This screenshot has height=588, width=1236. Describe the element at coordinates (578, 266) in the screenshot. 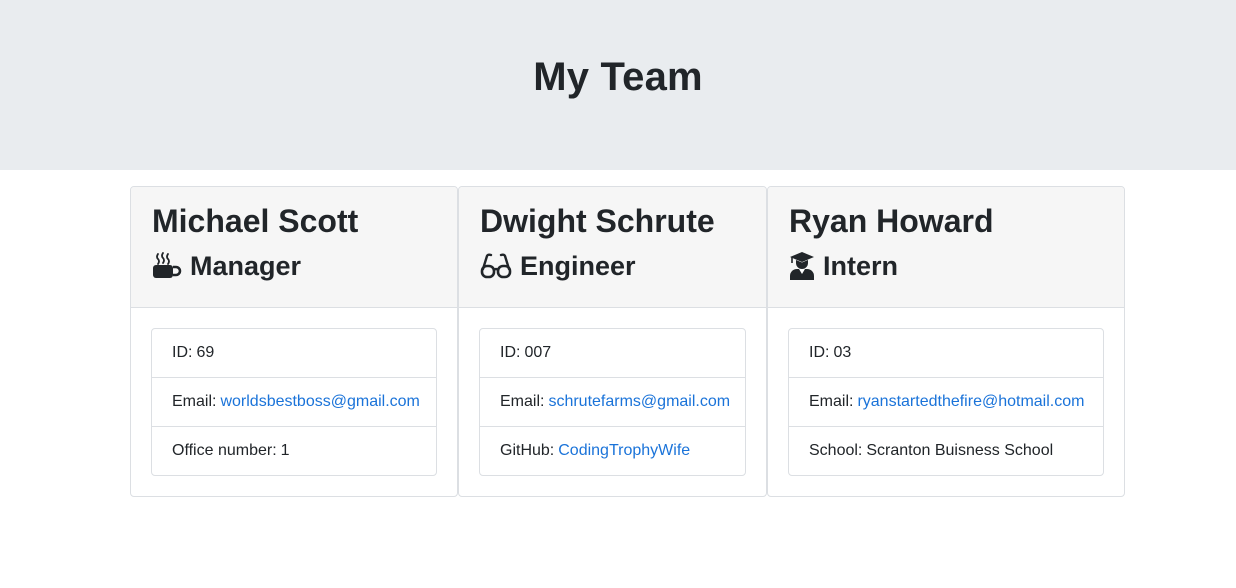

I see `role-label: Engineer` at that location.